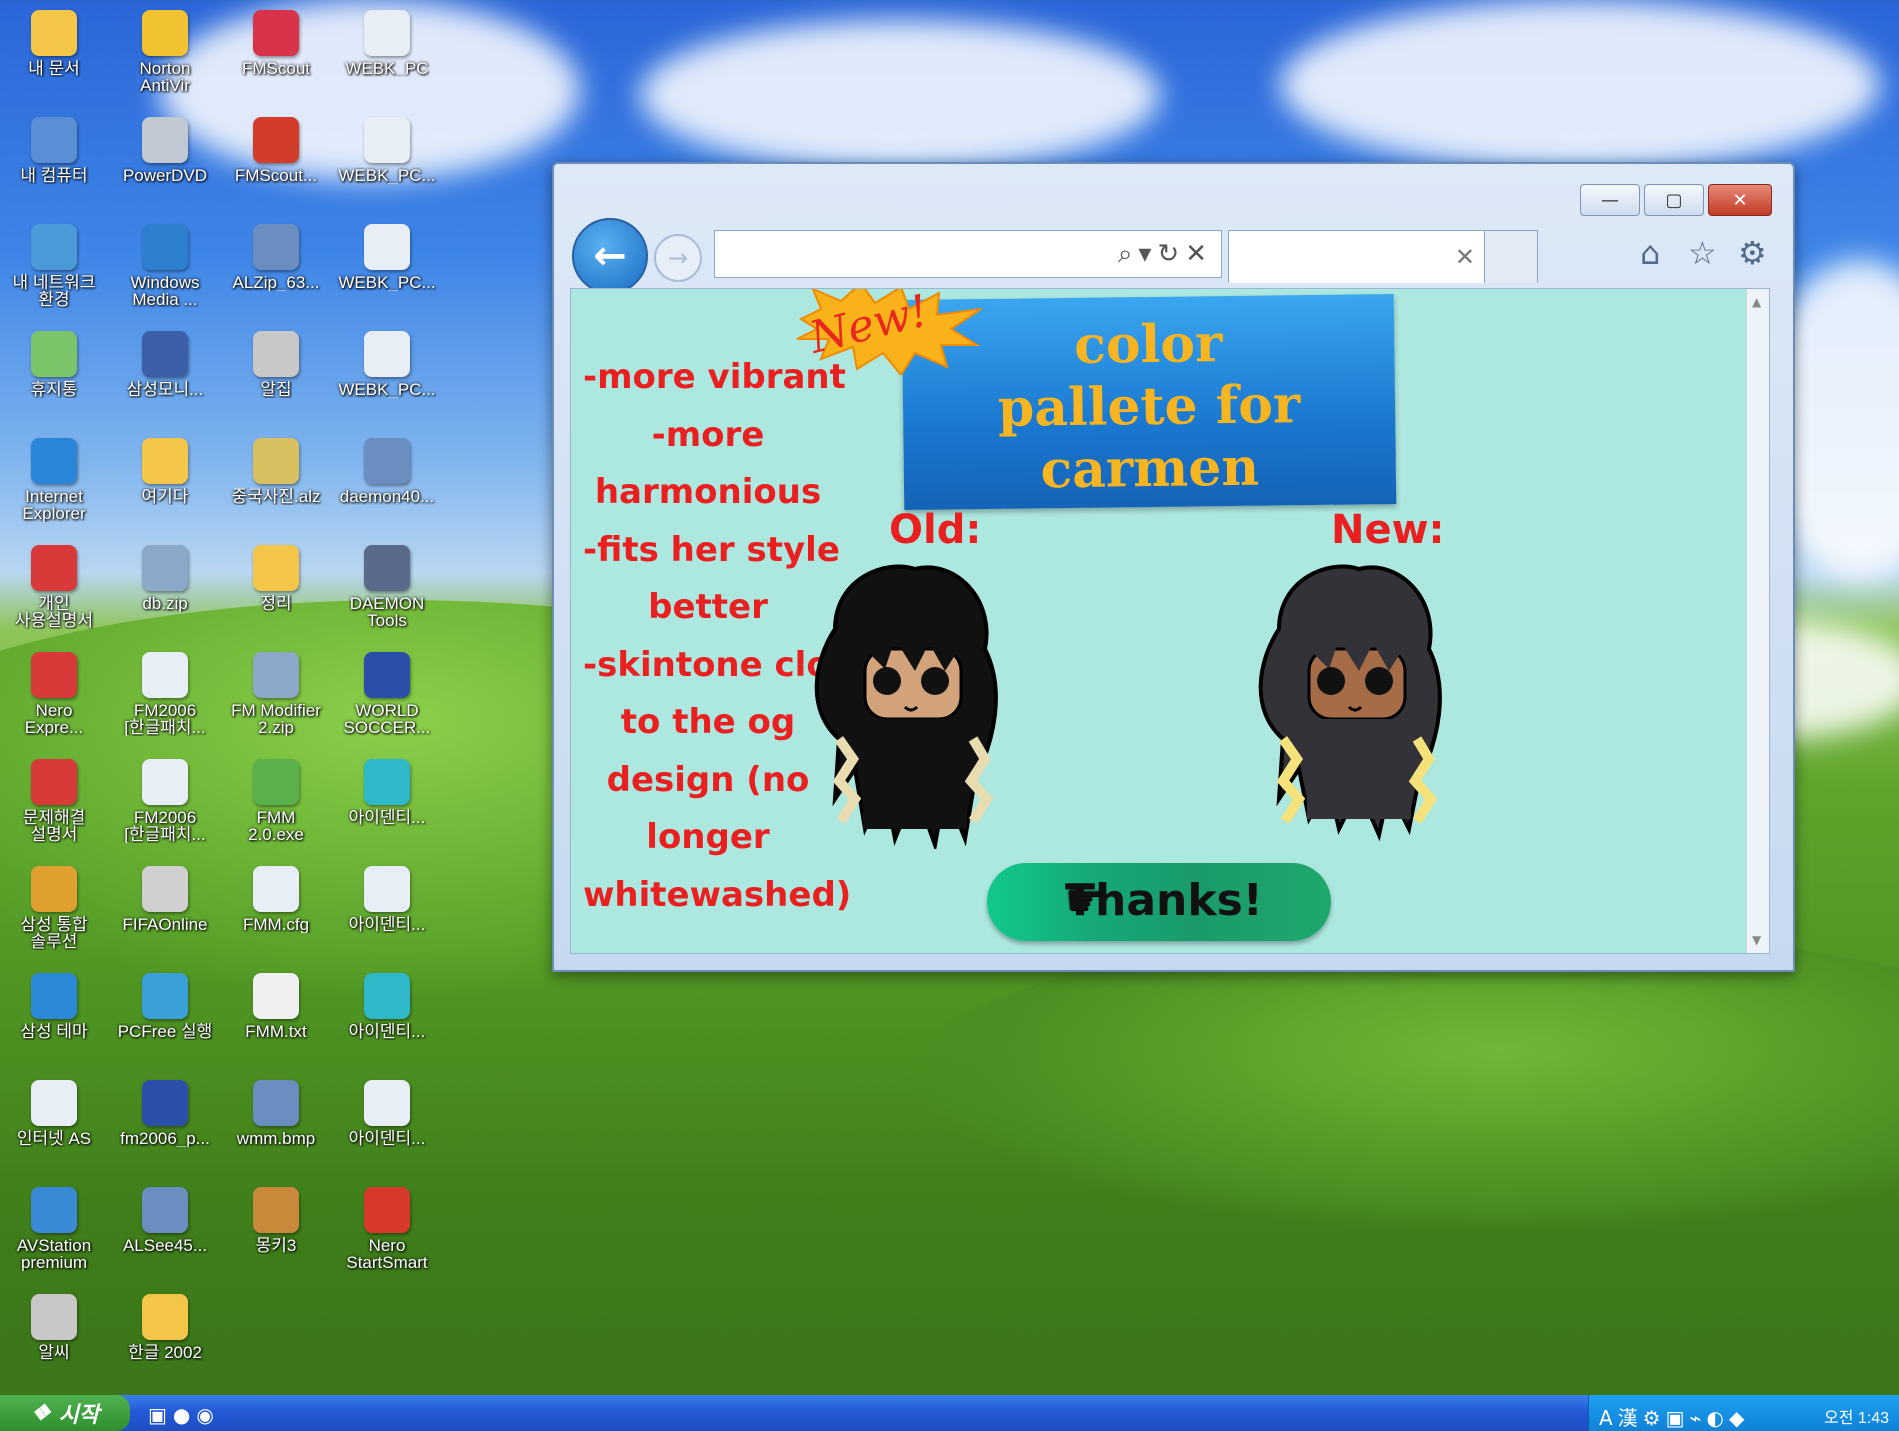  What do you see at coordinates (276, 373) in the screenshot?
I see `desktop-icon: 알집` at bounding box center [276, 373].